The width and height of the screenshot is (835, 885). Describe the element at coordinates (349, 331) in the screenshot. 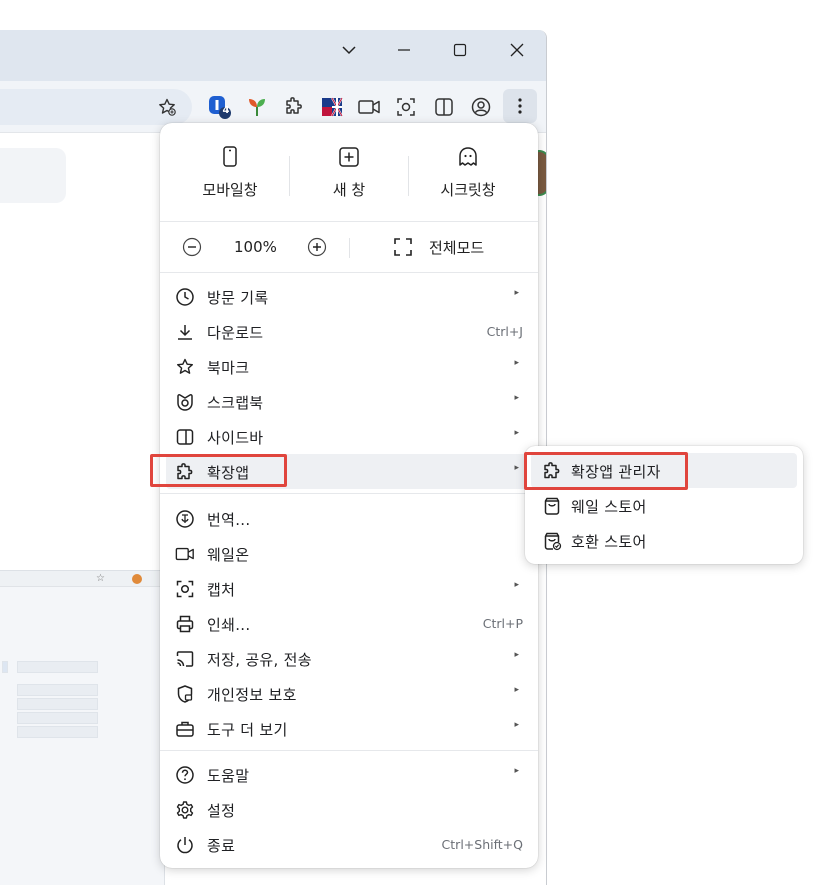

I see `menu-item-downloads: 다운로드 Ctrl+J` at that location.